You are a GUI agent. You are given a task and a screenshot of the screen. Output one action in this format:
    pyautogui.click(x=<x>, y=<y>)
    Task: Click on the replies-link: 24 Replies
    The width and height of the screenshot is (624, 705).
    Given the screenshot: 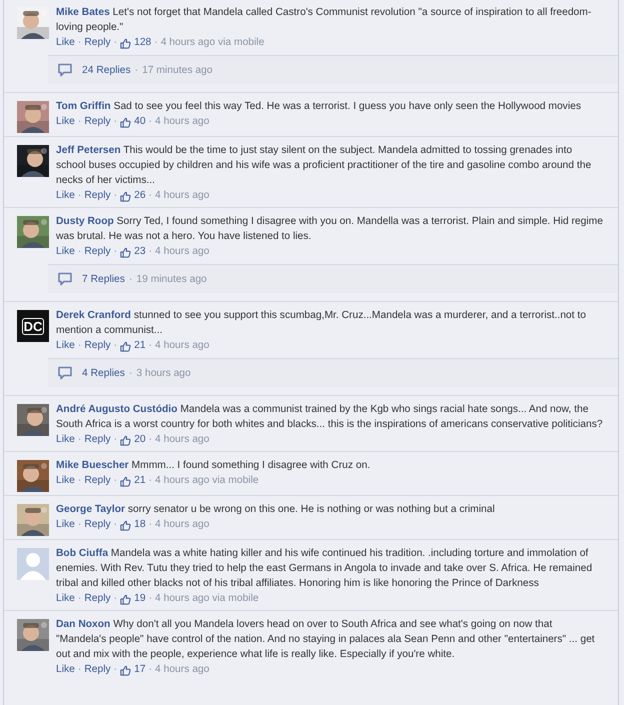 What is the action you would take?
    pyautogui.click(x=106, y=70)
    